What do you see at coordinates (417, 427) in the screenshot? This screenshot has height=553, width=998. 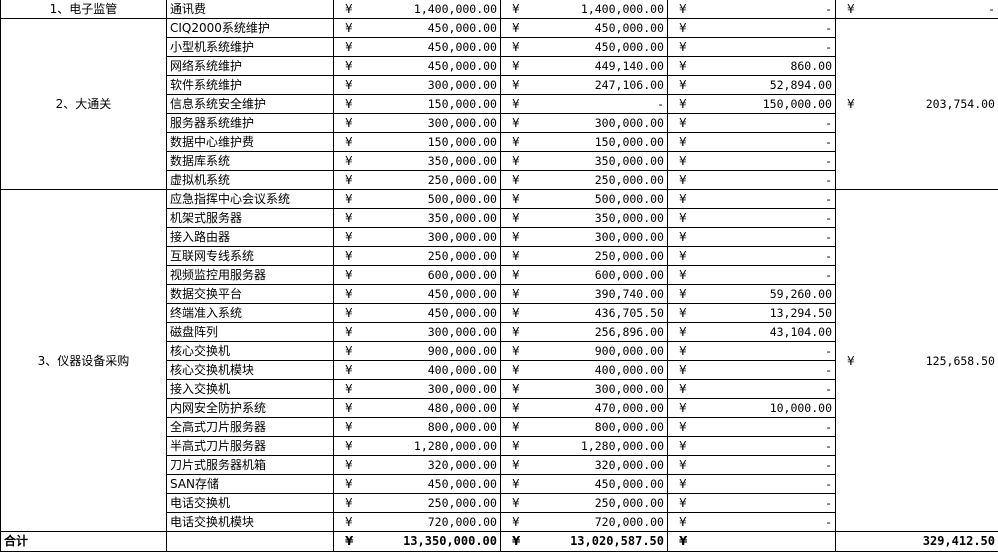 I see `budget-cell: ¥800,000.00` at bounding box center [417, 427].